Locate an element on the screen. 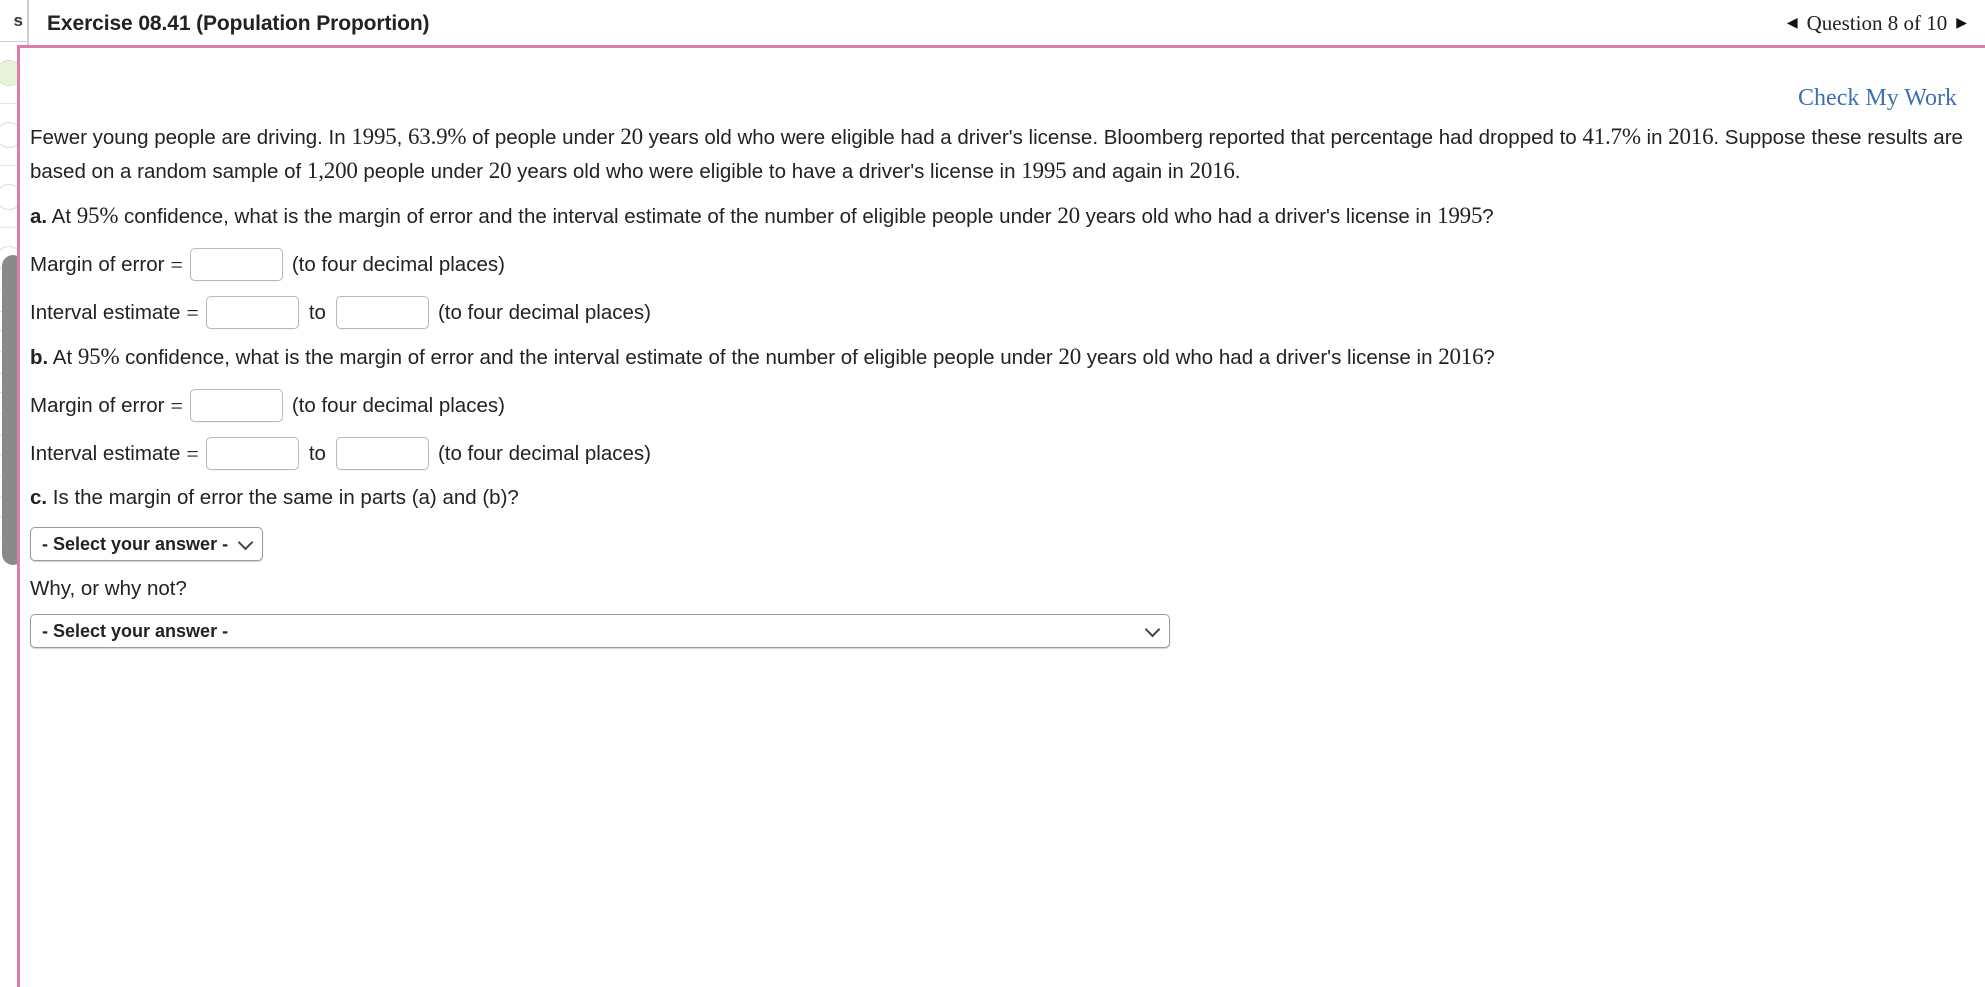 The height and width of the screenshot is (987, 1985). stem-text: of people under is located at coordinates (543, 137).